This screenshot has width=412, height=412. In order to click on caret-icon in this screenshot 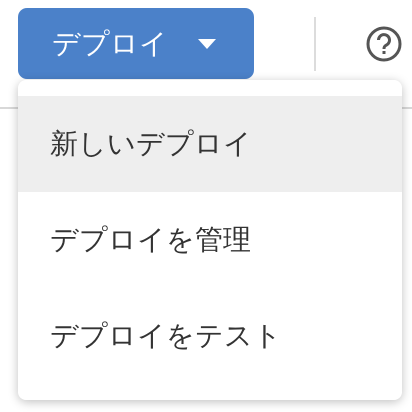, I will do `click(207, 43)`.